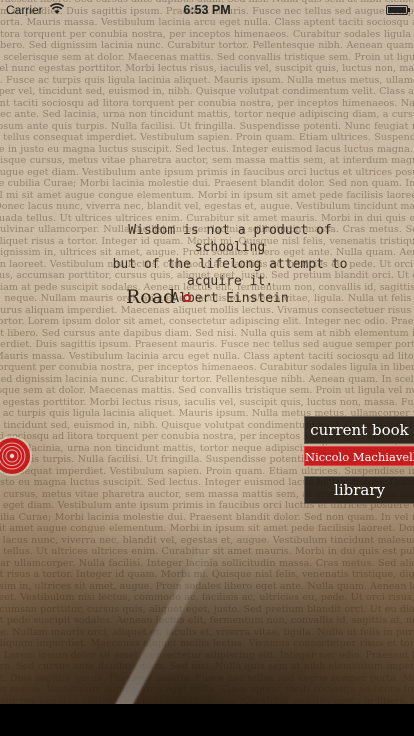 The image size is (414, 736). I want to click on current-book-button: current book, so click(359, 430).